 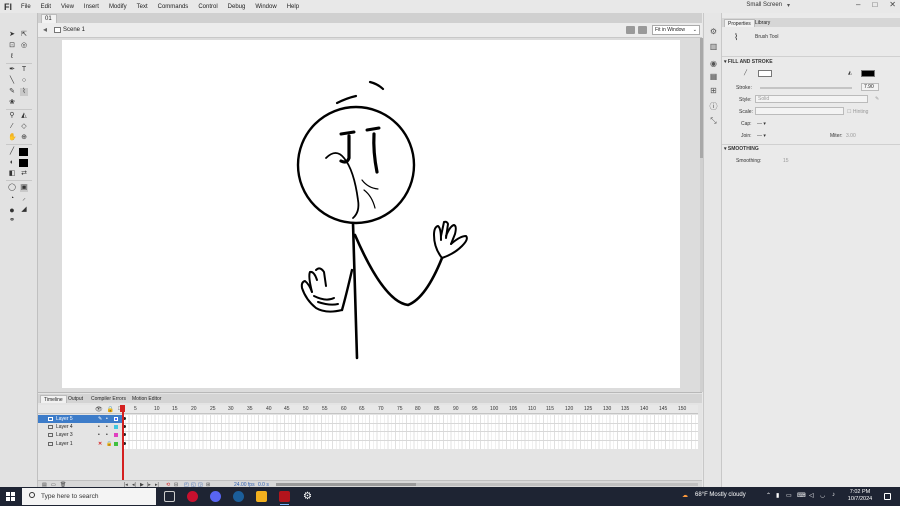 I want to click on 3d-rotation-icon: ◎, so click(x=24, y=46).